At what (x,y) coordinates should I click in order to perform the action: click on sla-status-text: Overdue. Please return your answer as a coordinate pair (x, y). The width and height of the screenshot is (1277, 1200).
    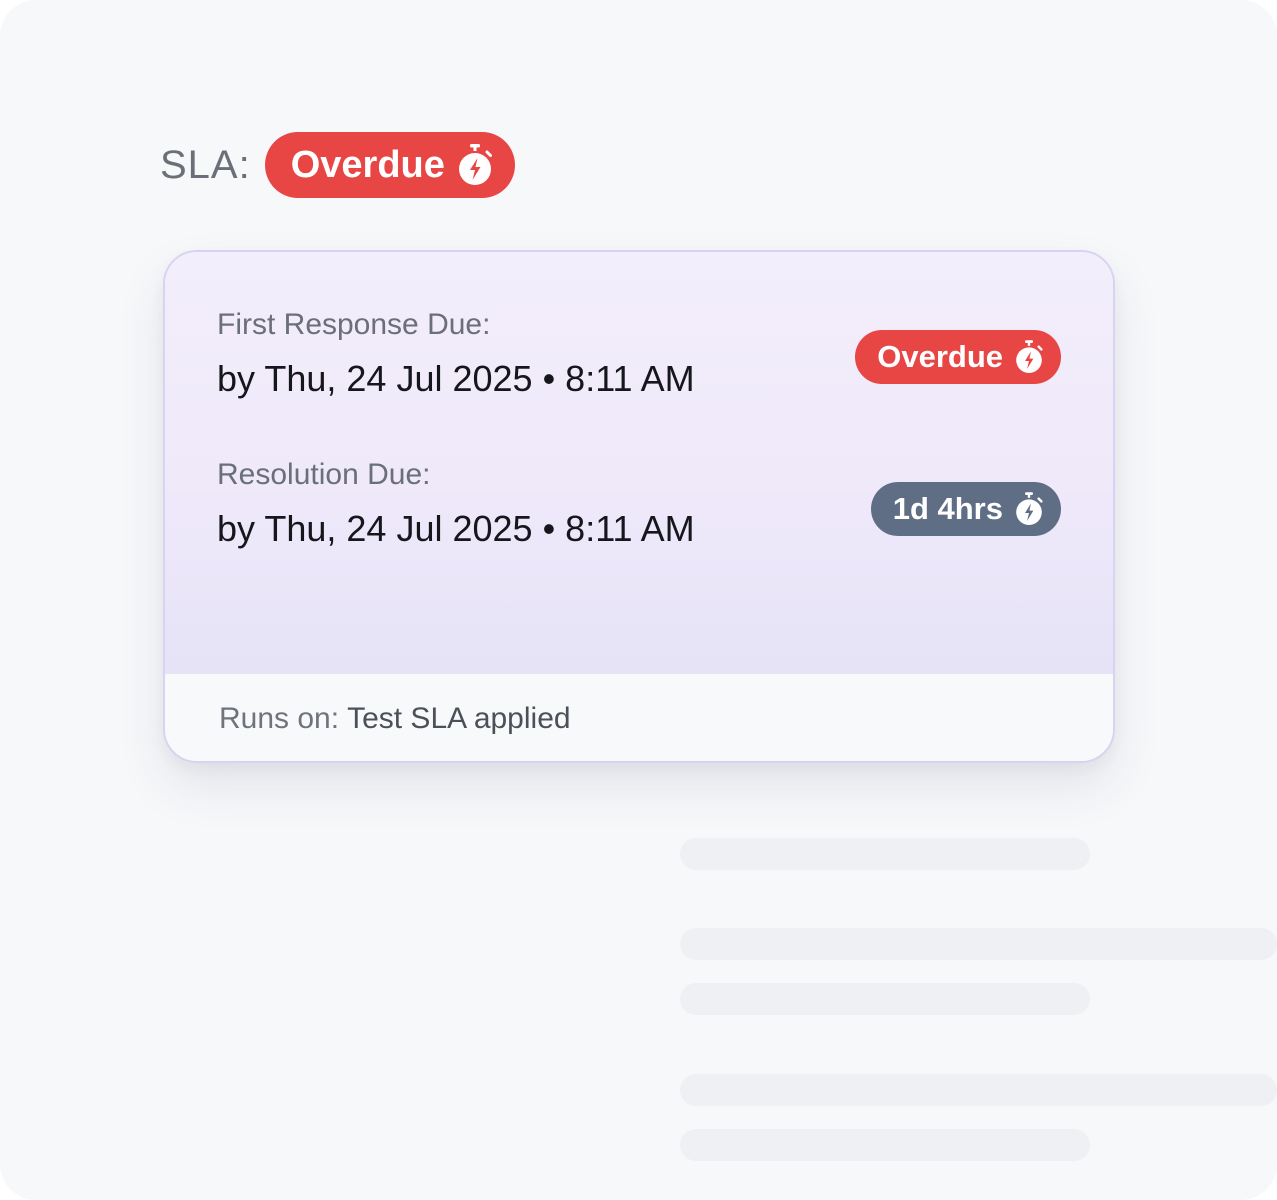
    Looking at the image, I should click on (367, 164).